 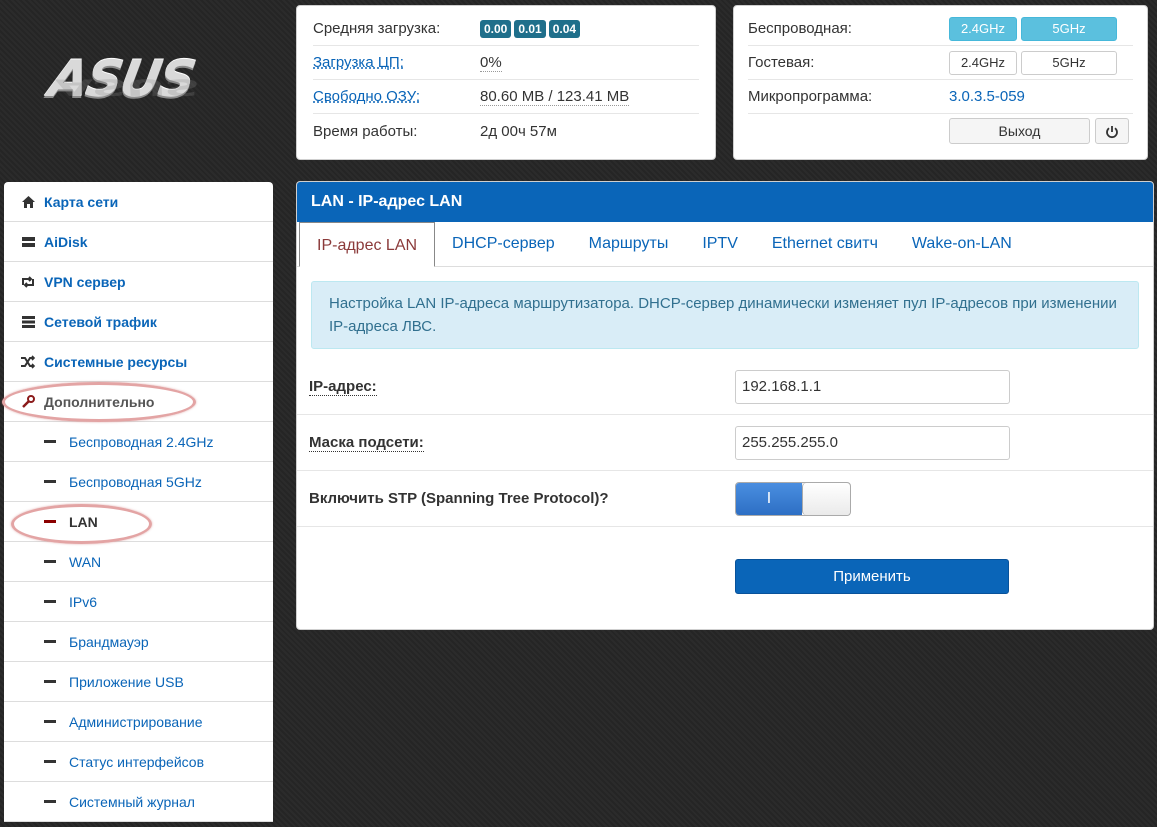 I want to click on sidebar-item-label: Сетевой трафик, so click(x=100, y=321).